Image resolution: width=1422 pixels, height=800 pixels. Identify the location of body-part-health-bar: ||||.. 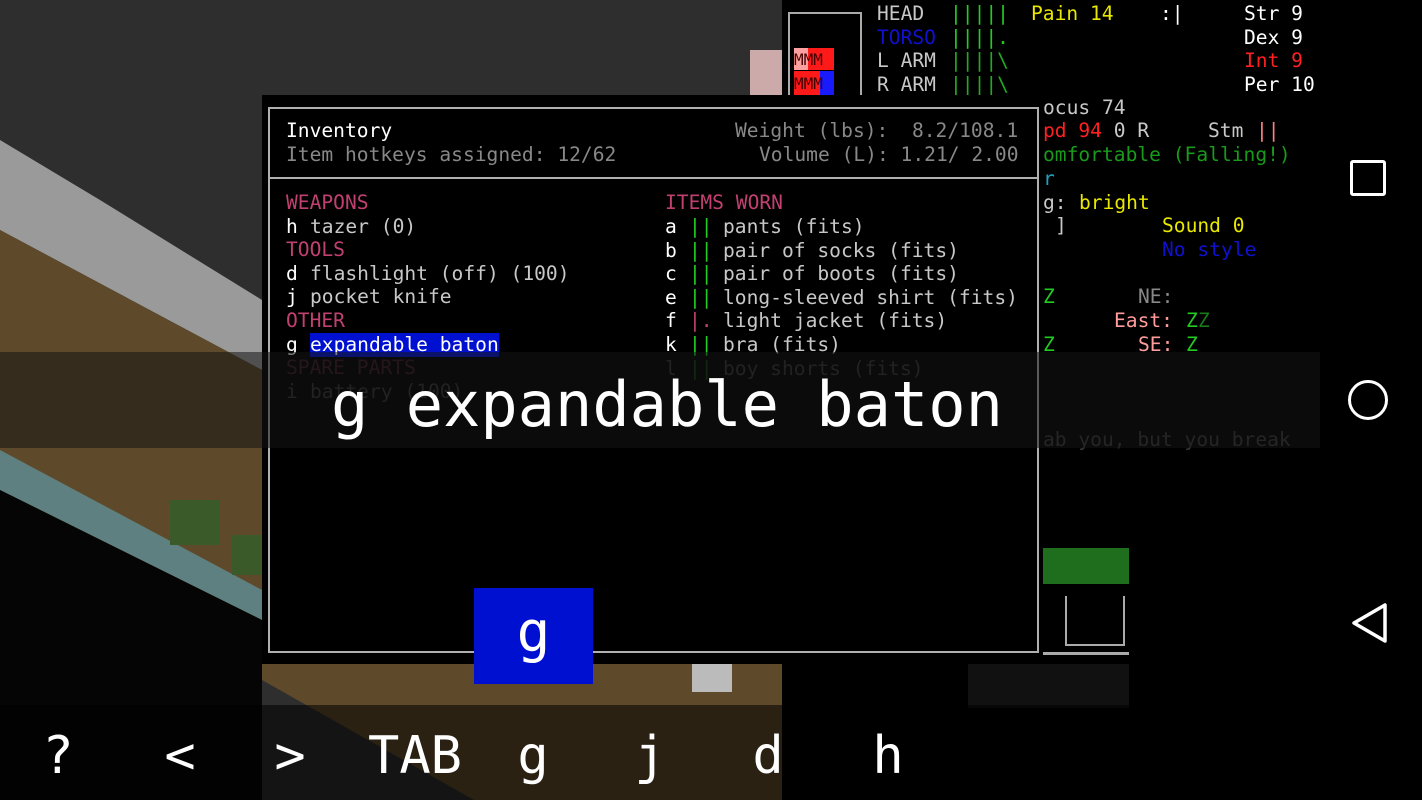
(979, 37).